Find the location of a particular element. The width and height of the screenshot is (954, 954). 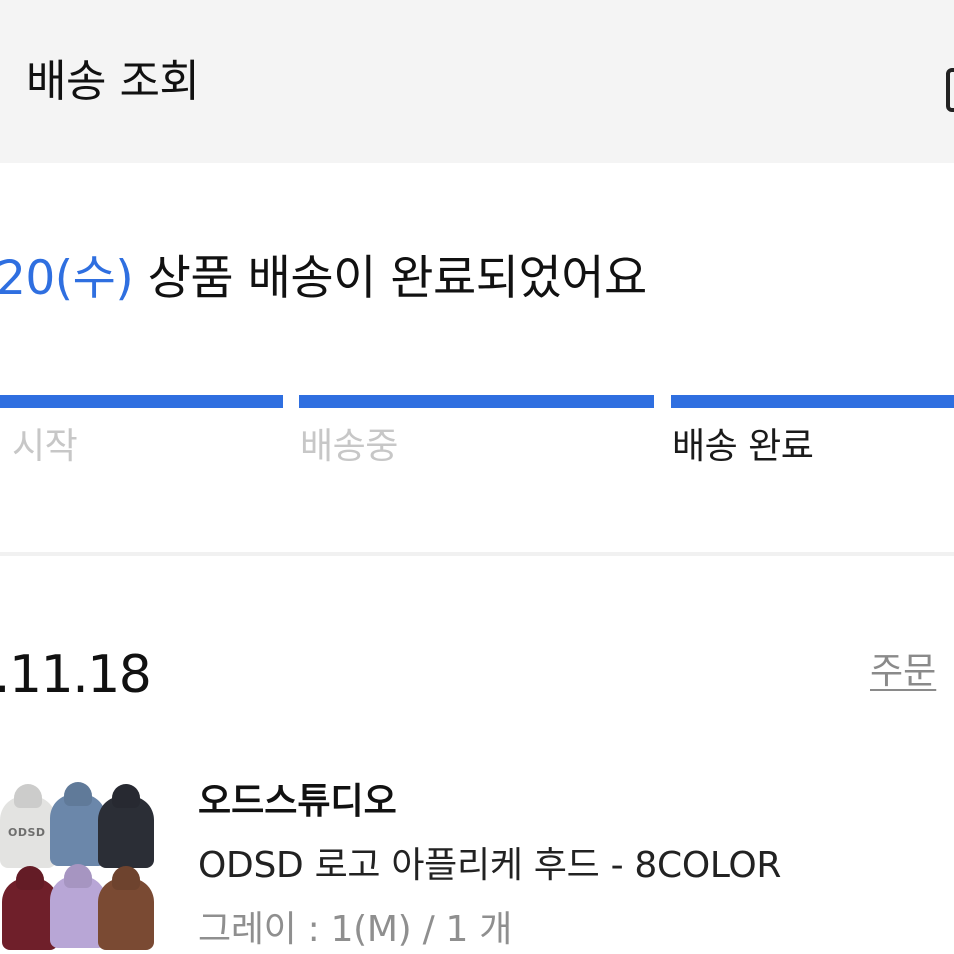

hoodie-gray-image: ODSD is located at coordinates (28, 832).